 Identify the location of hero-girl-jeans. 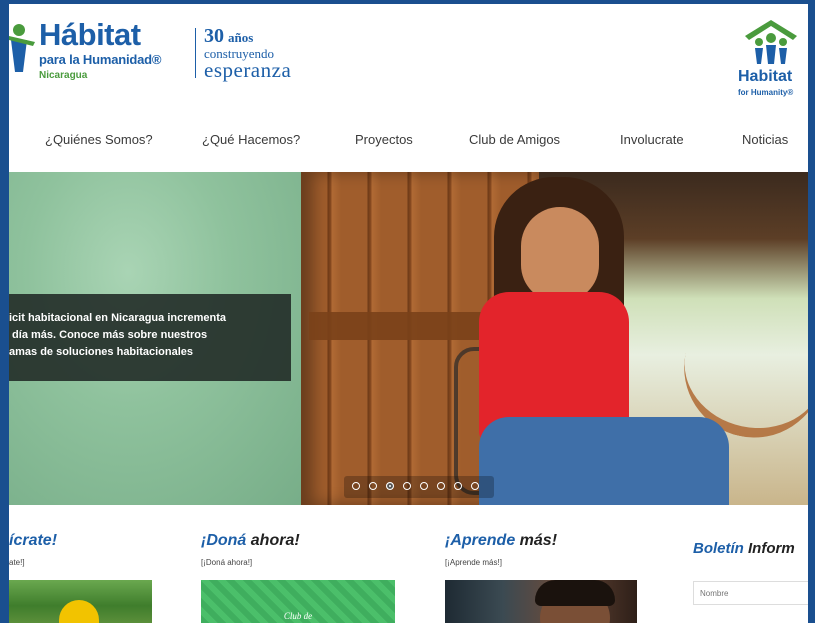
(604, 461).